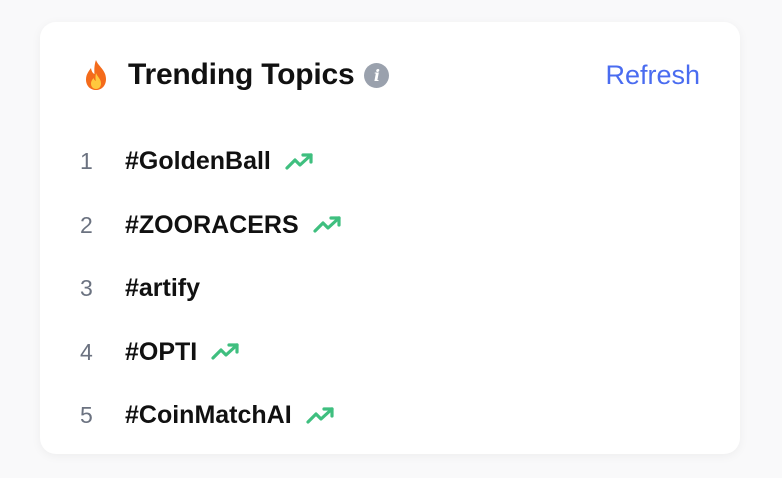  Describe the element at coordinates (390, 226) in the screenshot. I see `list-item-2: 2 #ZOORACERS` at that location.